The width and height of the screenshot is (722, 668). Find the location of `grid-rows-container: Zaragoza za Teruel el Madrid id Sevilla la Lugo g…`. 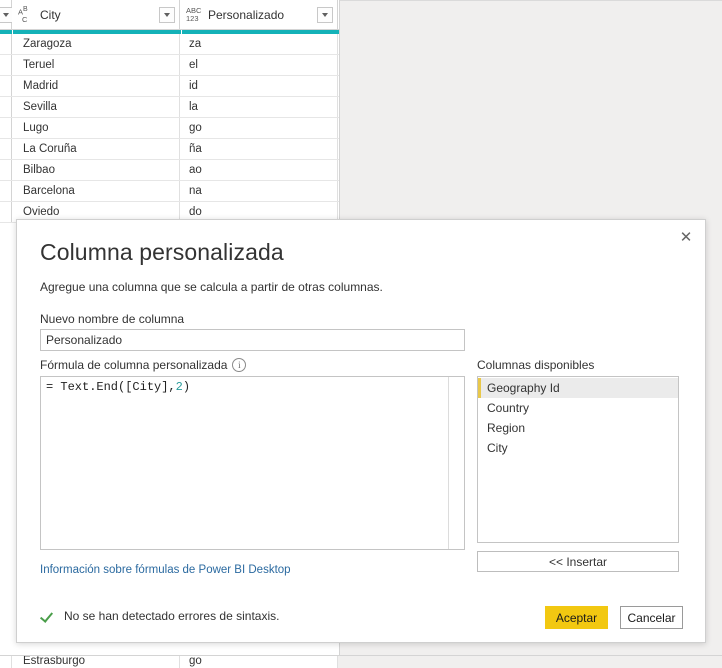

grid-rows-container: Zaragoza za Teruel el Madrid id Sevilla la Lugo g… is located at coordinates (169, 128).